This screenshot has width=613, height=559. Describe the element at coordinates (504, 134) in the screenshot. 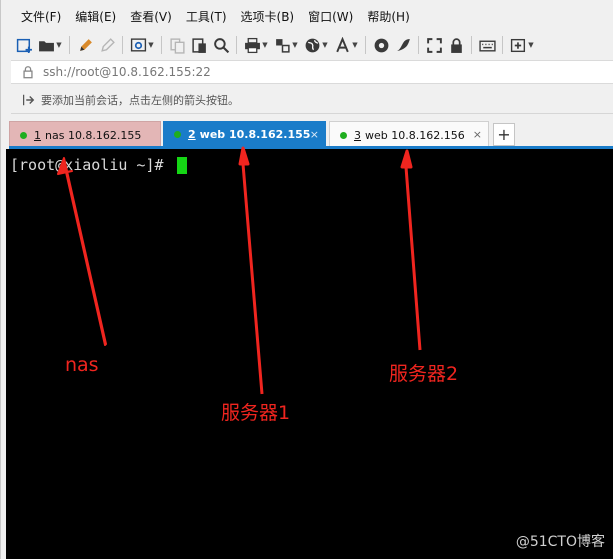

I see `add-tab-button: +` at that location.